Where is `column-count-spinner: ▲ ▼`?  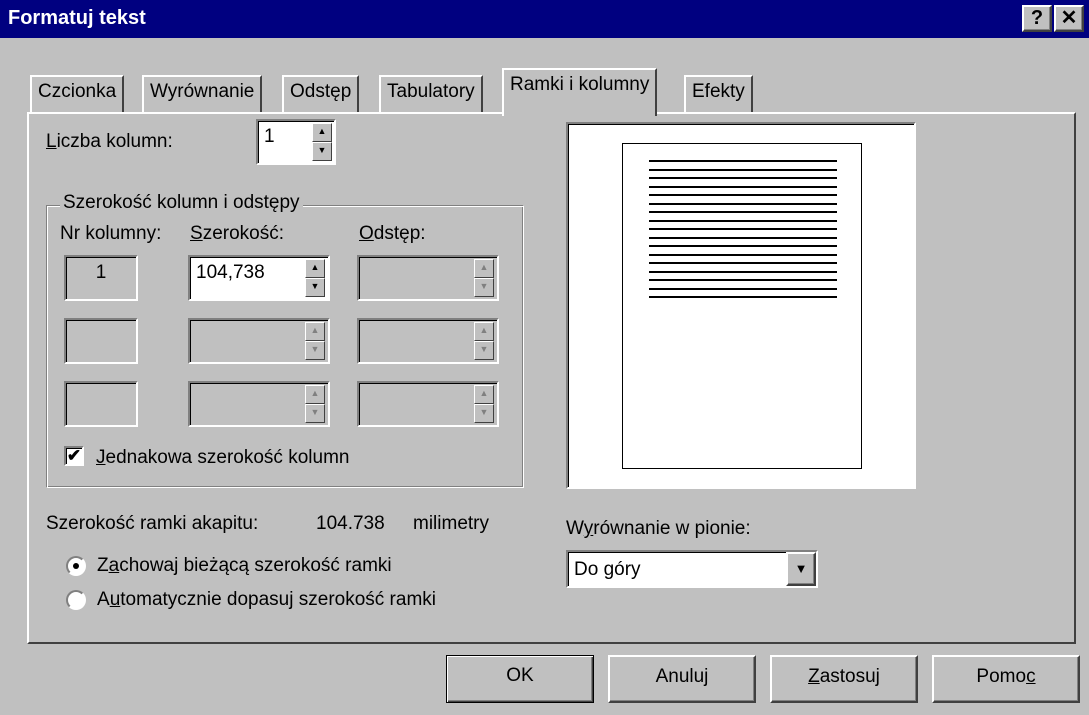 column-count-spinner: ▲ ▼ is located at coordinates (322, 142).